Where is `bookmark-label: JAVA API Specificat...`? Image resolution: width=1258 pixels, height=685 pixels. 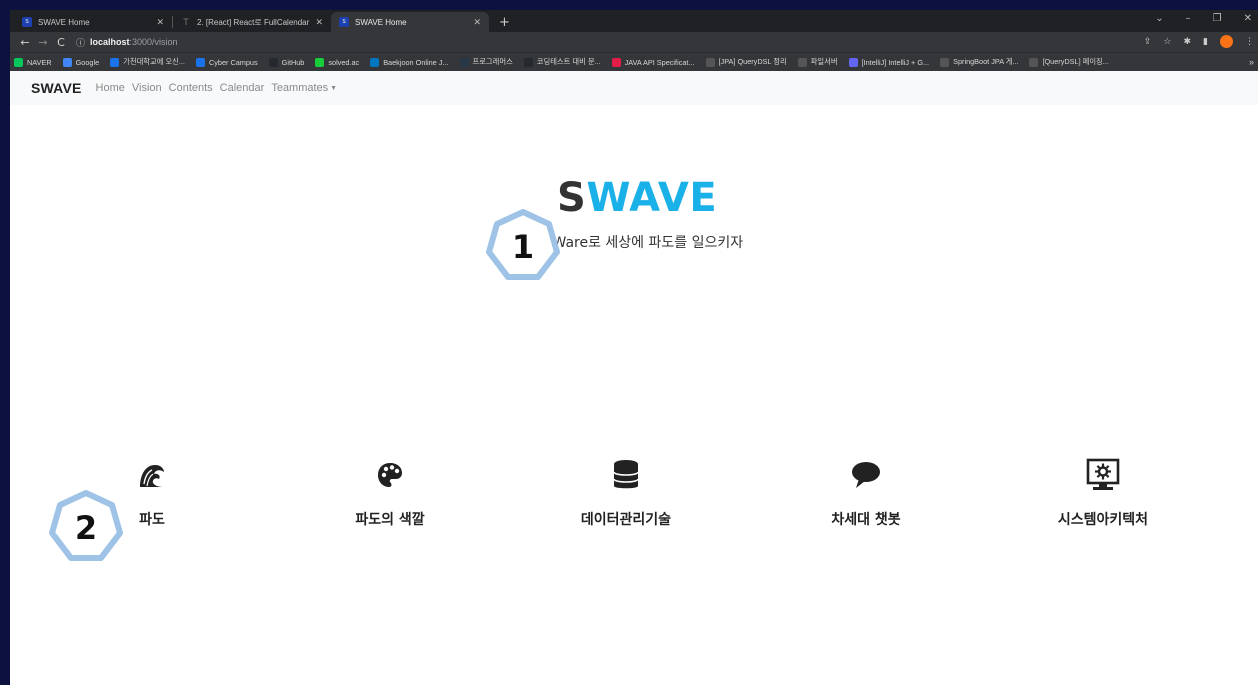 bookmark-label: JAVA API Specificat... is located at coordinates (659, 62).